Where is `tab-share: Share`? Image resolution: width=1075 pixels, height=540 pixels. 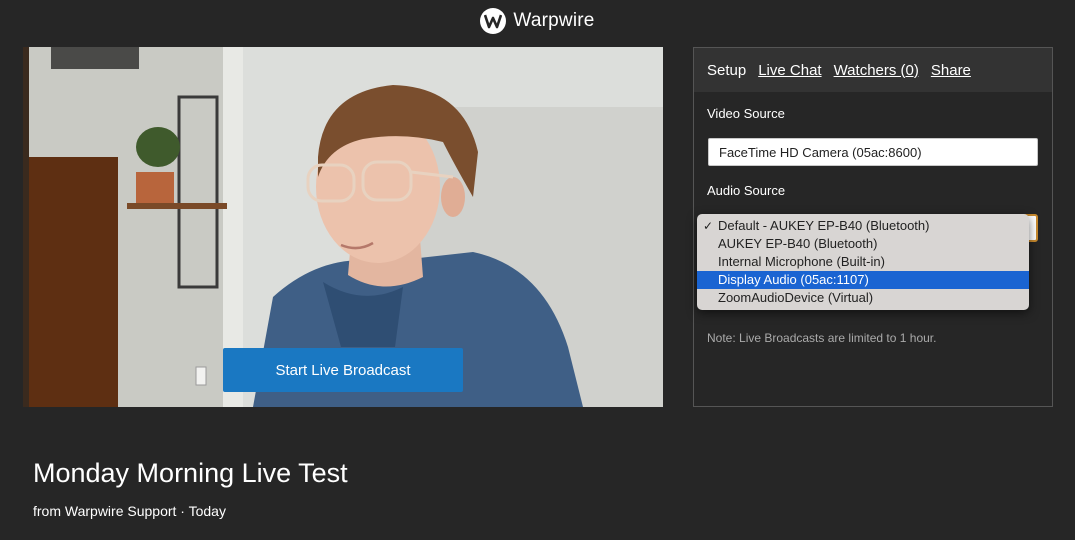
tab-share: Share is located at coordinates (951, 70).